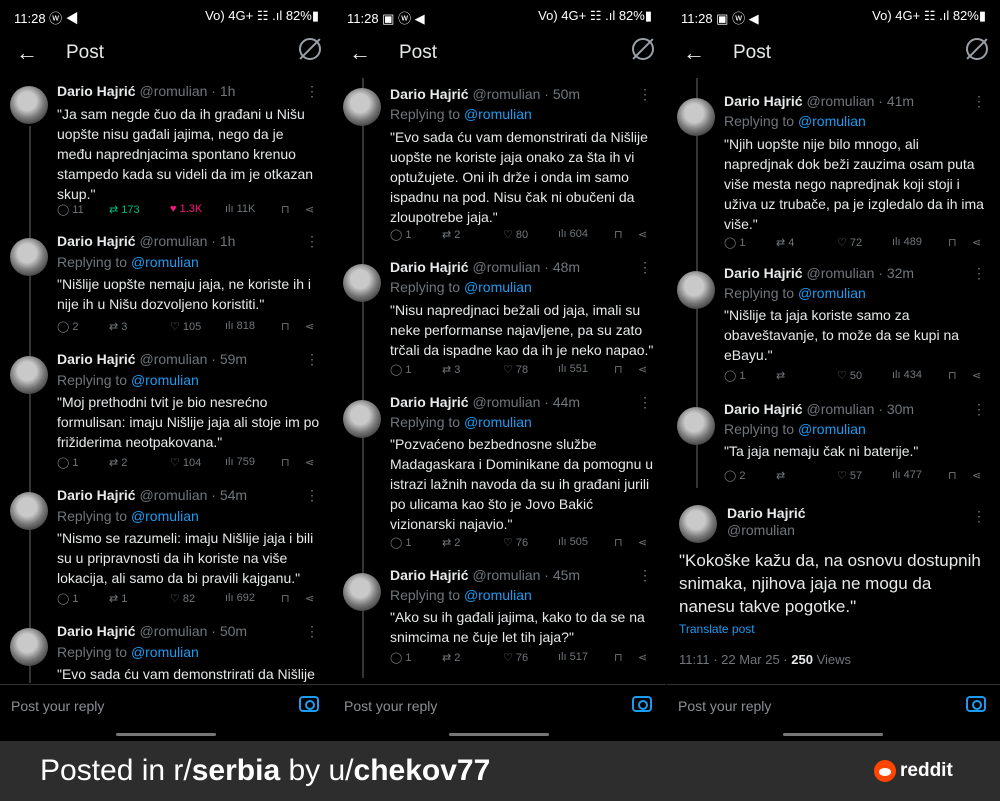 This screenshot has height=801, width=1000. I want to click on views-icon: ılı 505, so click(573, 542).